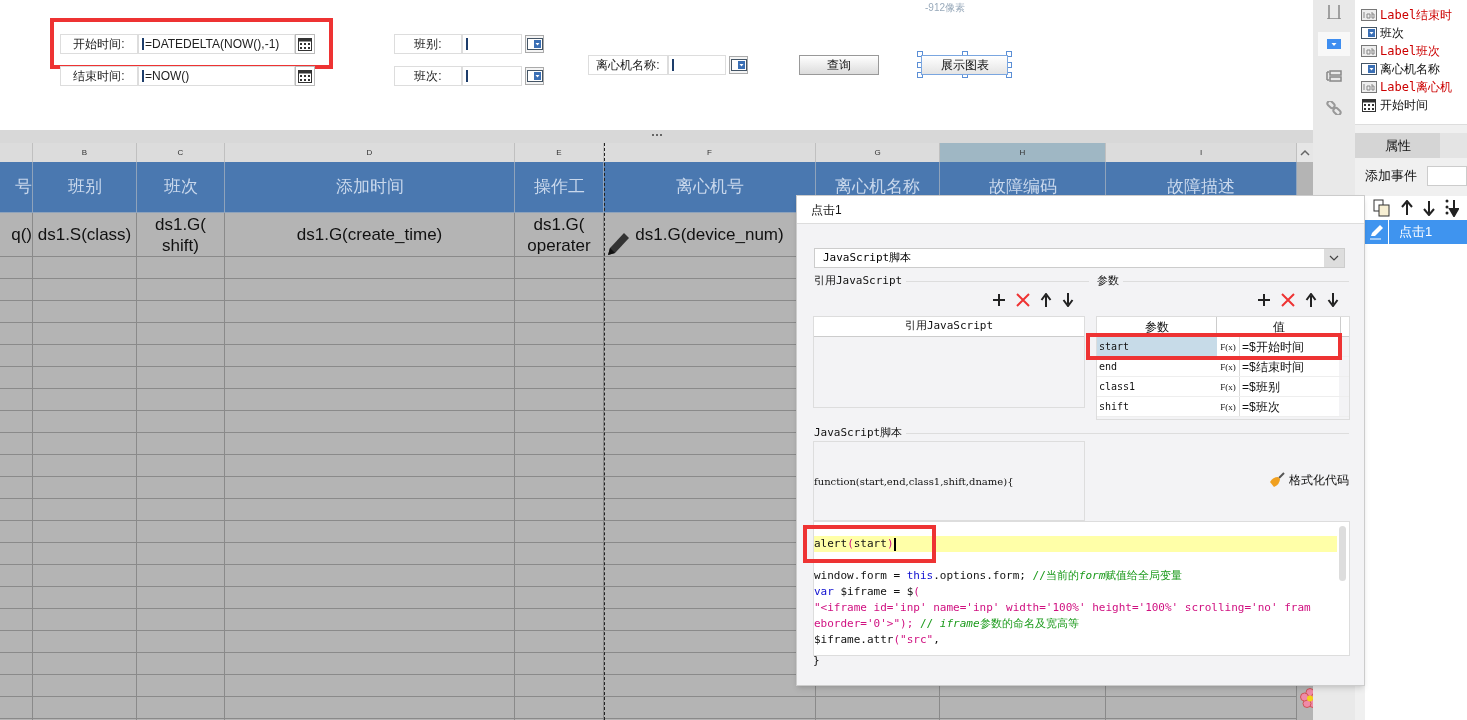 This screenshot has width=1467, height=720. Describe the element at coordinates (1157, 326) in the screenshot. I see `column-header: 参数` at that location.